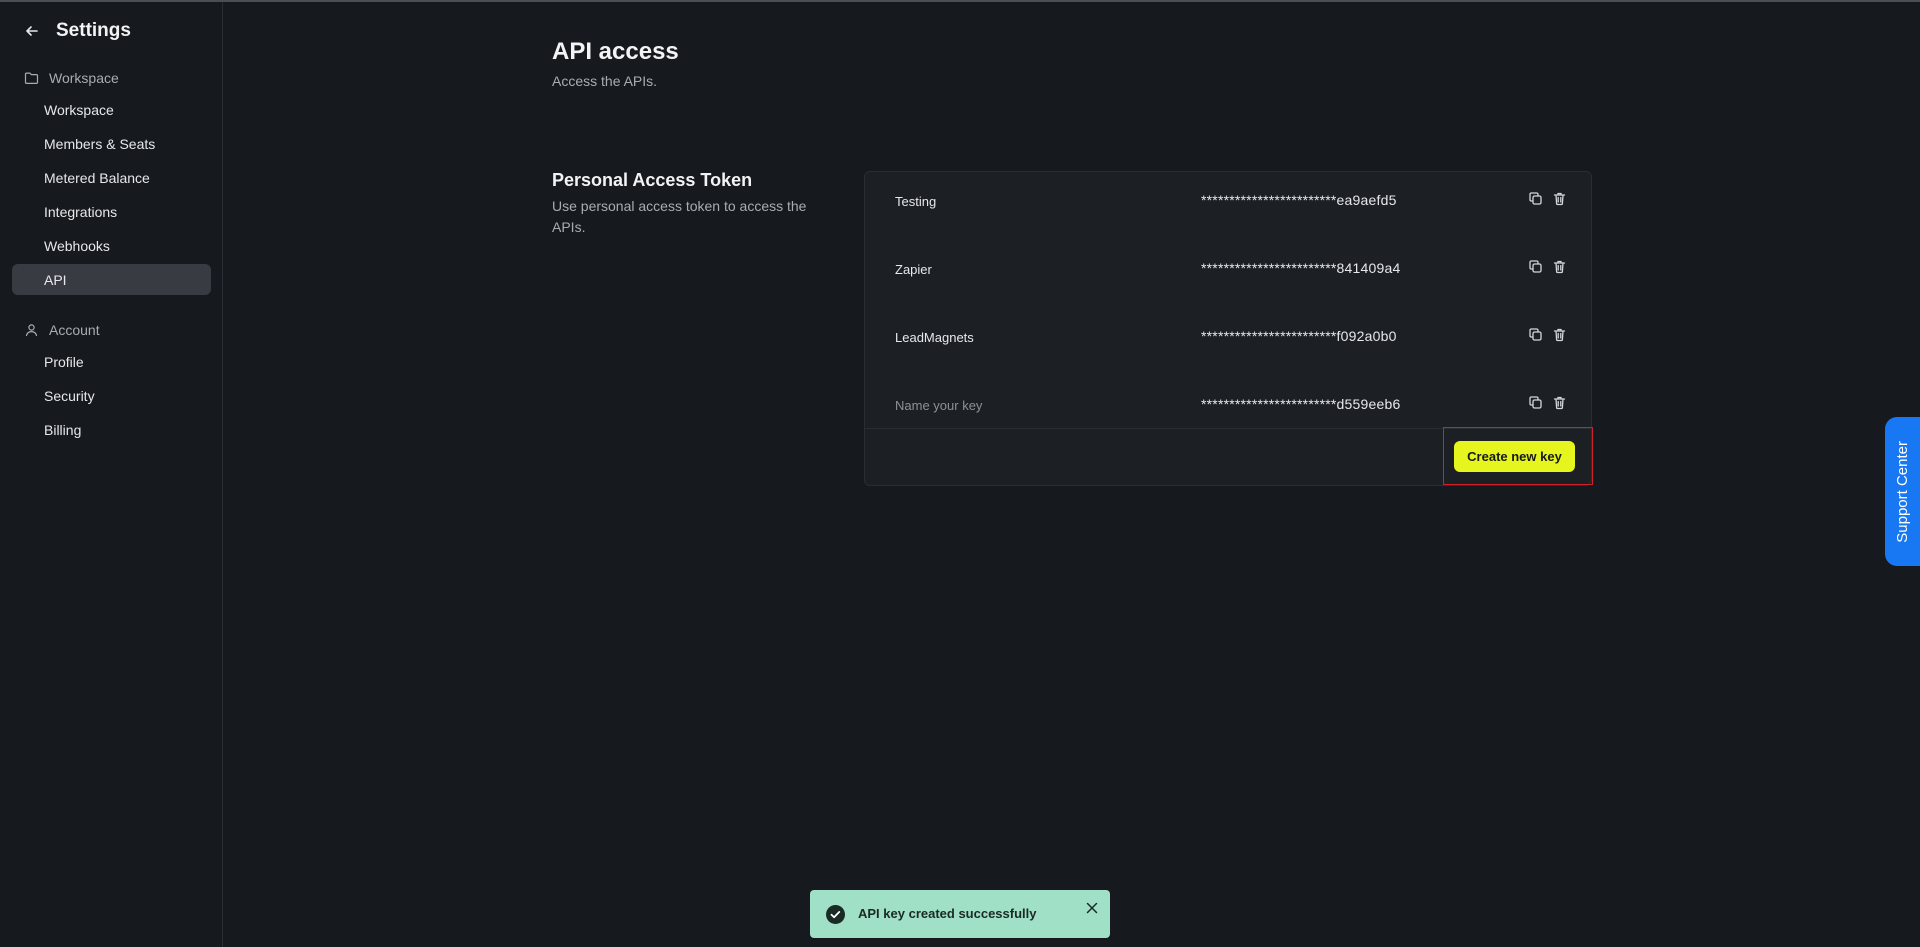  I want to click on page-subtitle: Access the APIs., so click(605, 81).